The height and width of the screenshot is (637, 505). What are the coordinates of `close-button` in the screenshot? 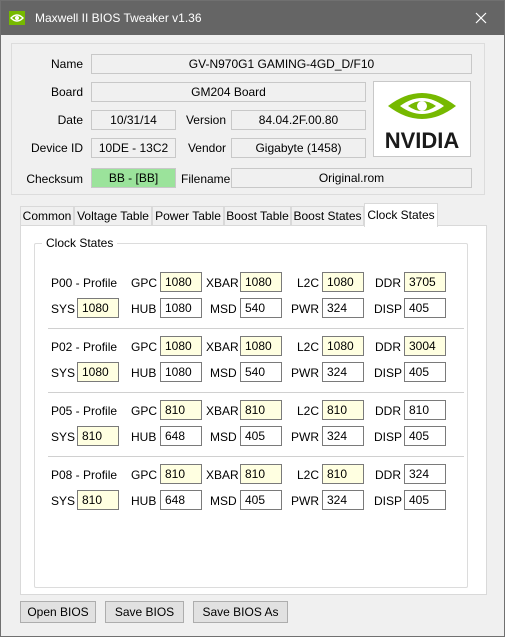 It's located at (481, 18).